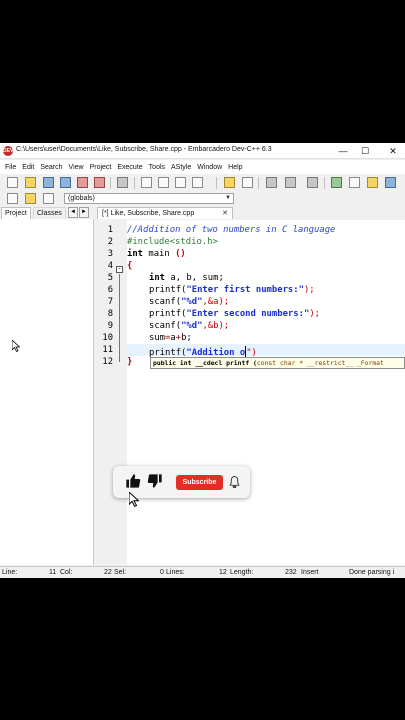 Image resolution: width=405 pixels, height=720 pixels. What do you see at coordinates (157, 338) in the screenshot?
I see `identifier: sum` at bounding box center [157, 338].